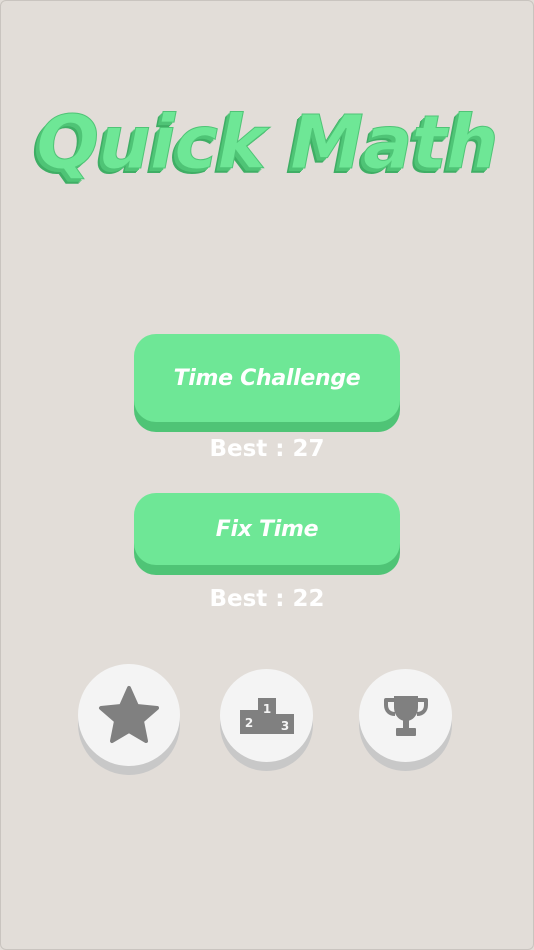  I want to click on star-icon, so click(129, 714).